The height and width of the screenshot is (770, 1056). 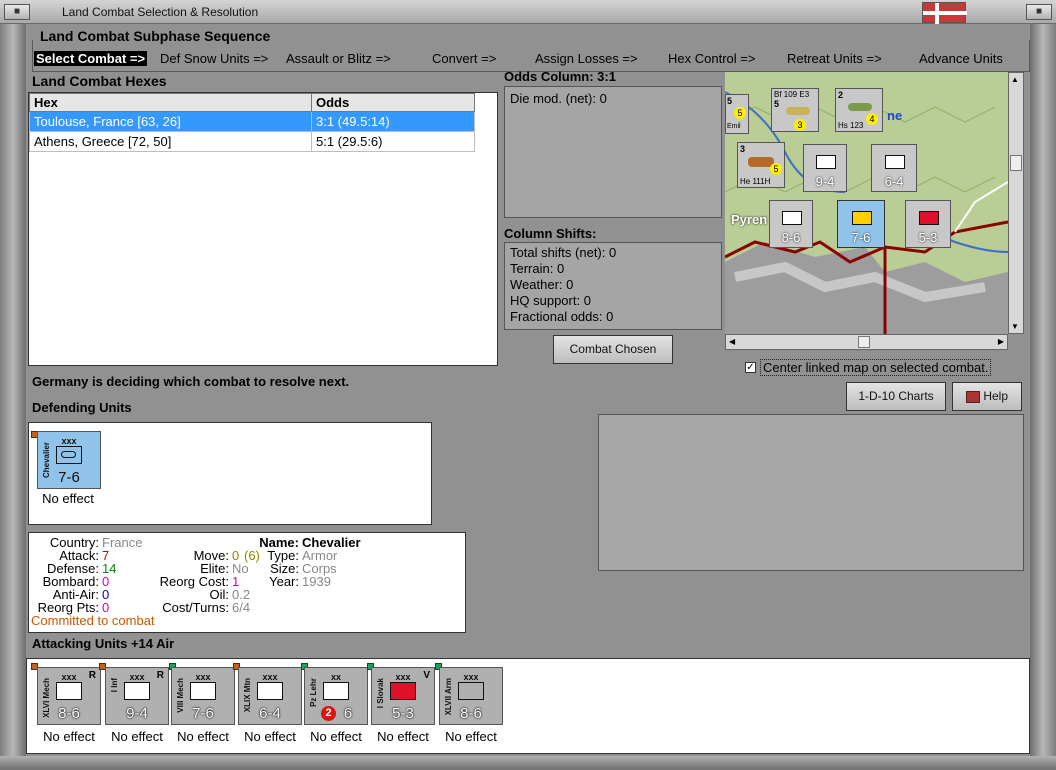 I want to click on year-value: 1939, so click(x=316, y=581).